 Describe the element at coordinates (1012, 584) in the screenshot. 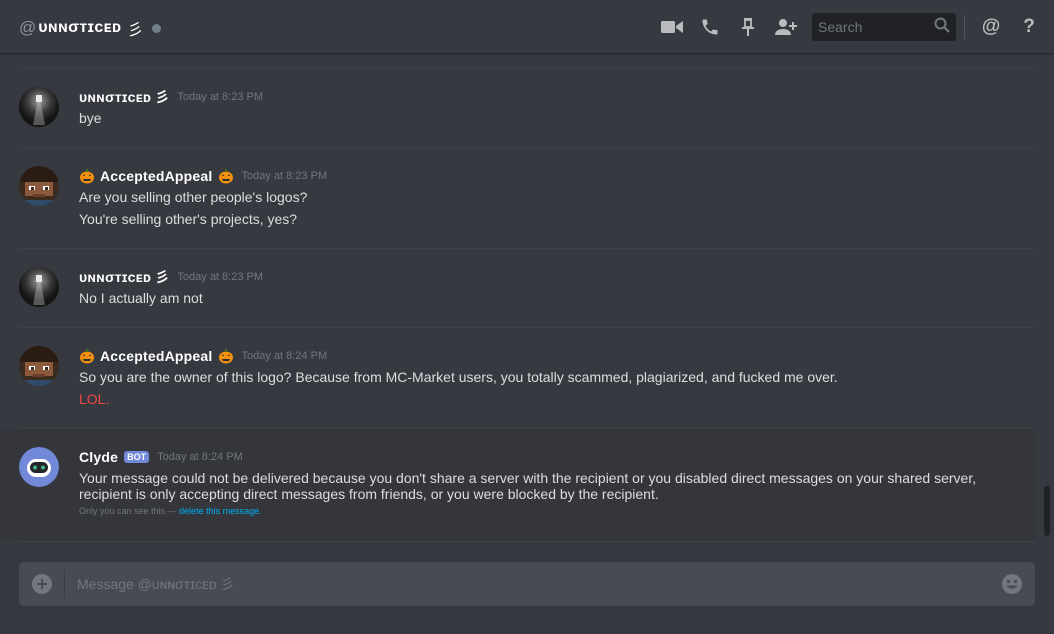

I see `emoji-picker-icon` at that location.